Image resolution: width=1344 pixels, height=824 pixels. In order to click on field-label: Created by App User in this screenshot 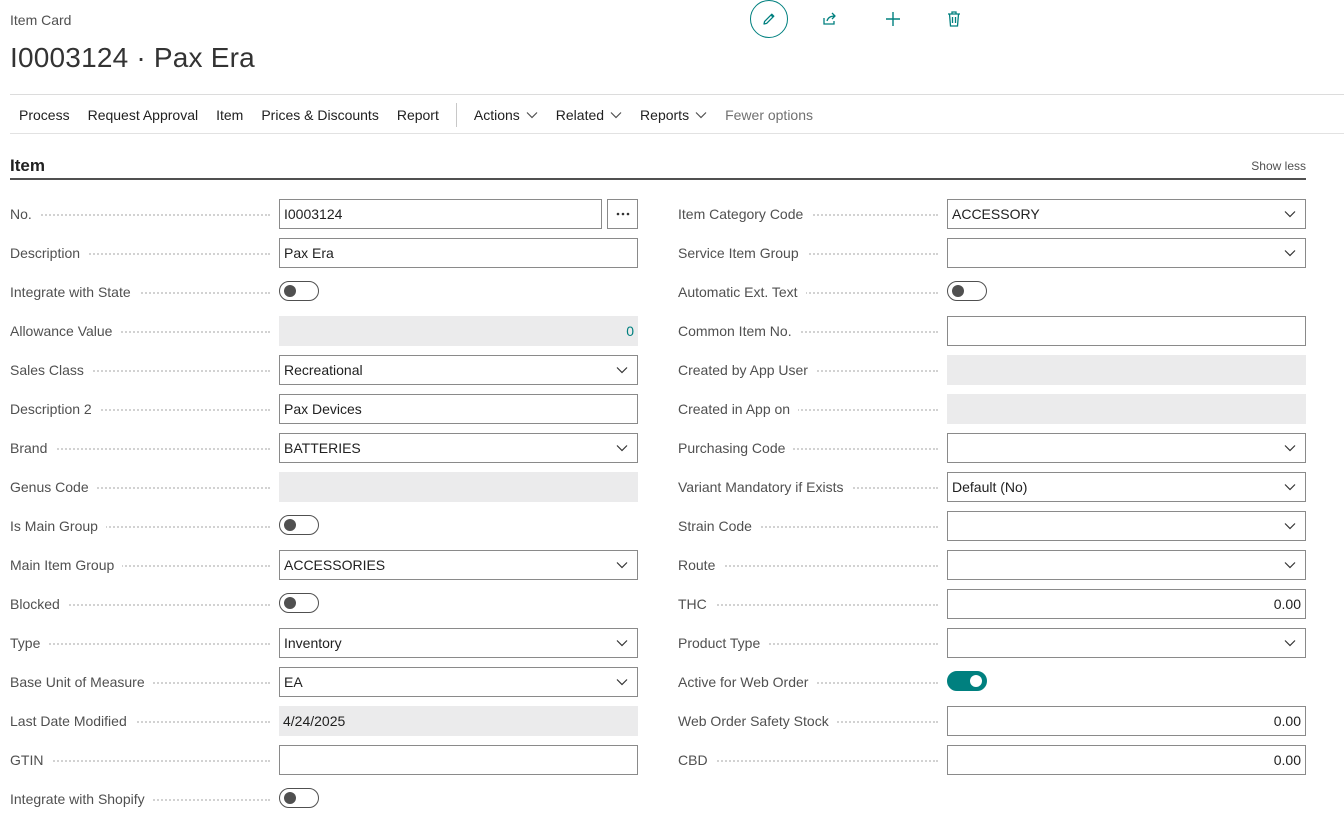, I will do `click(747, 370)`.